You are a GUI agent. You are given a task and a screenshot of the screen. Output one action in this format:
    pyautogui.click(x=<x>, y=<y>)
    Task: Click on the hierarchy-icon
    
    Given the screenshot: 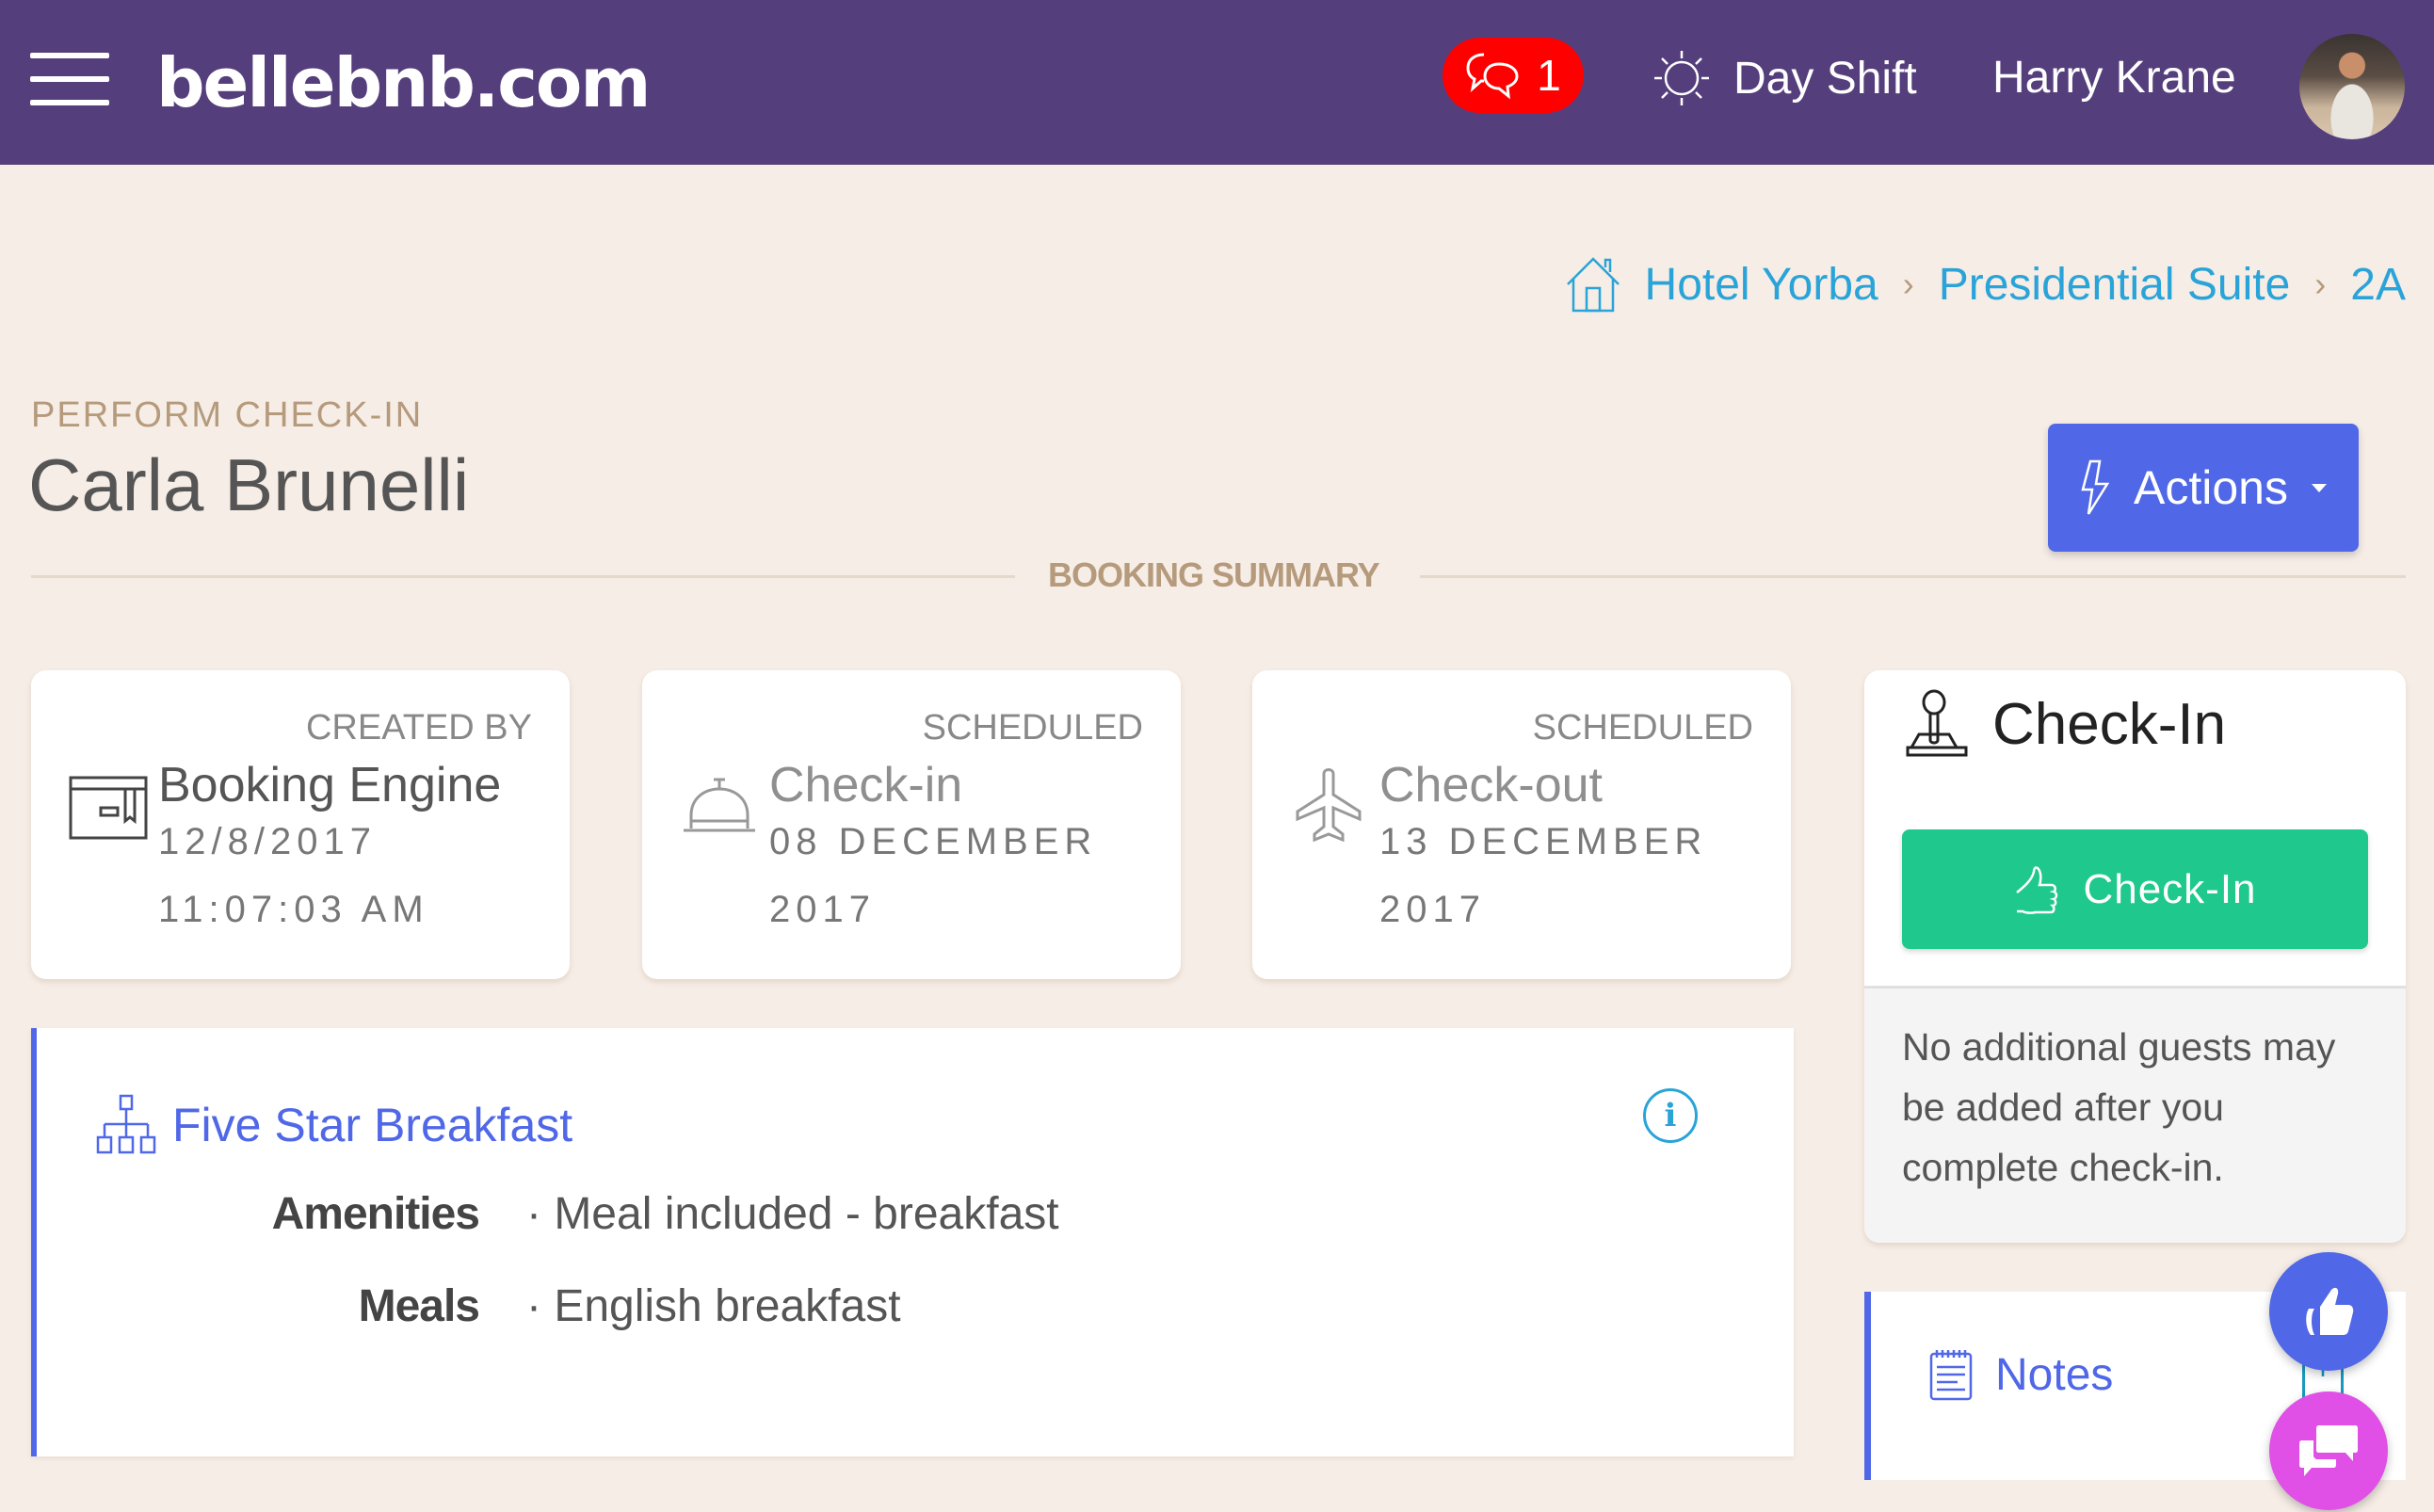 What is the action you would take?
    pyautogui.click(x=126, y=1124)
    